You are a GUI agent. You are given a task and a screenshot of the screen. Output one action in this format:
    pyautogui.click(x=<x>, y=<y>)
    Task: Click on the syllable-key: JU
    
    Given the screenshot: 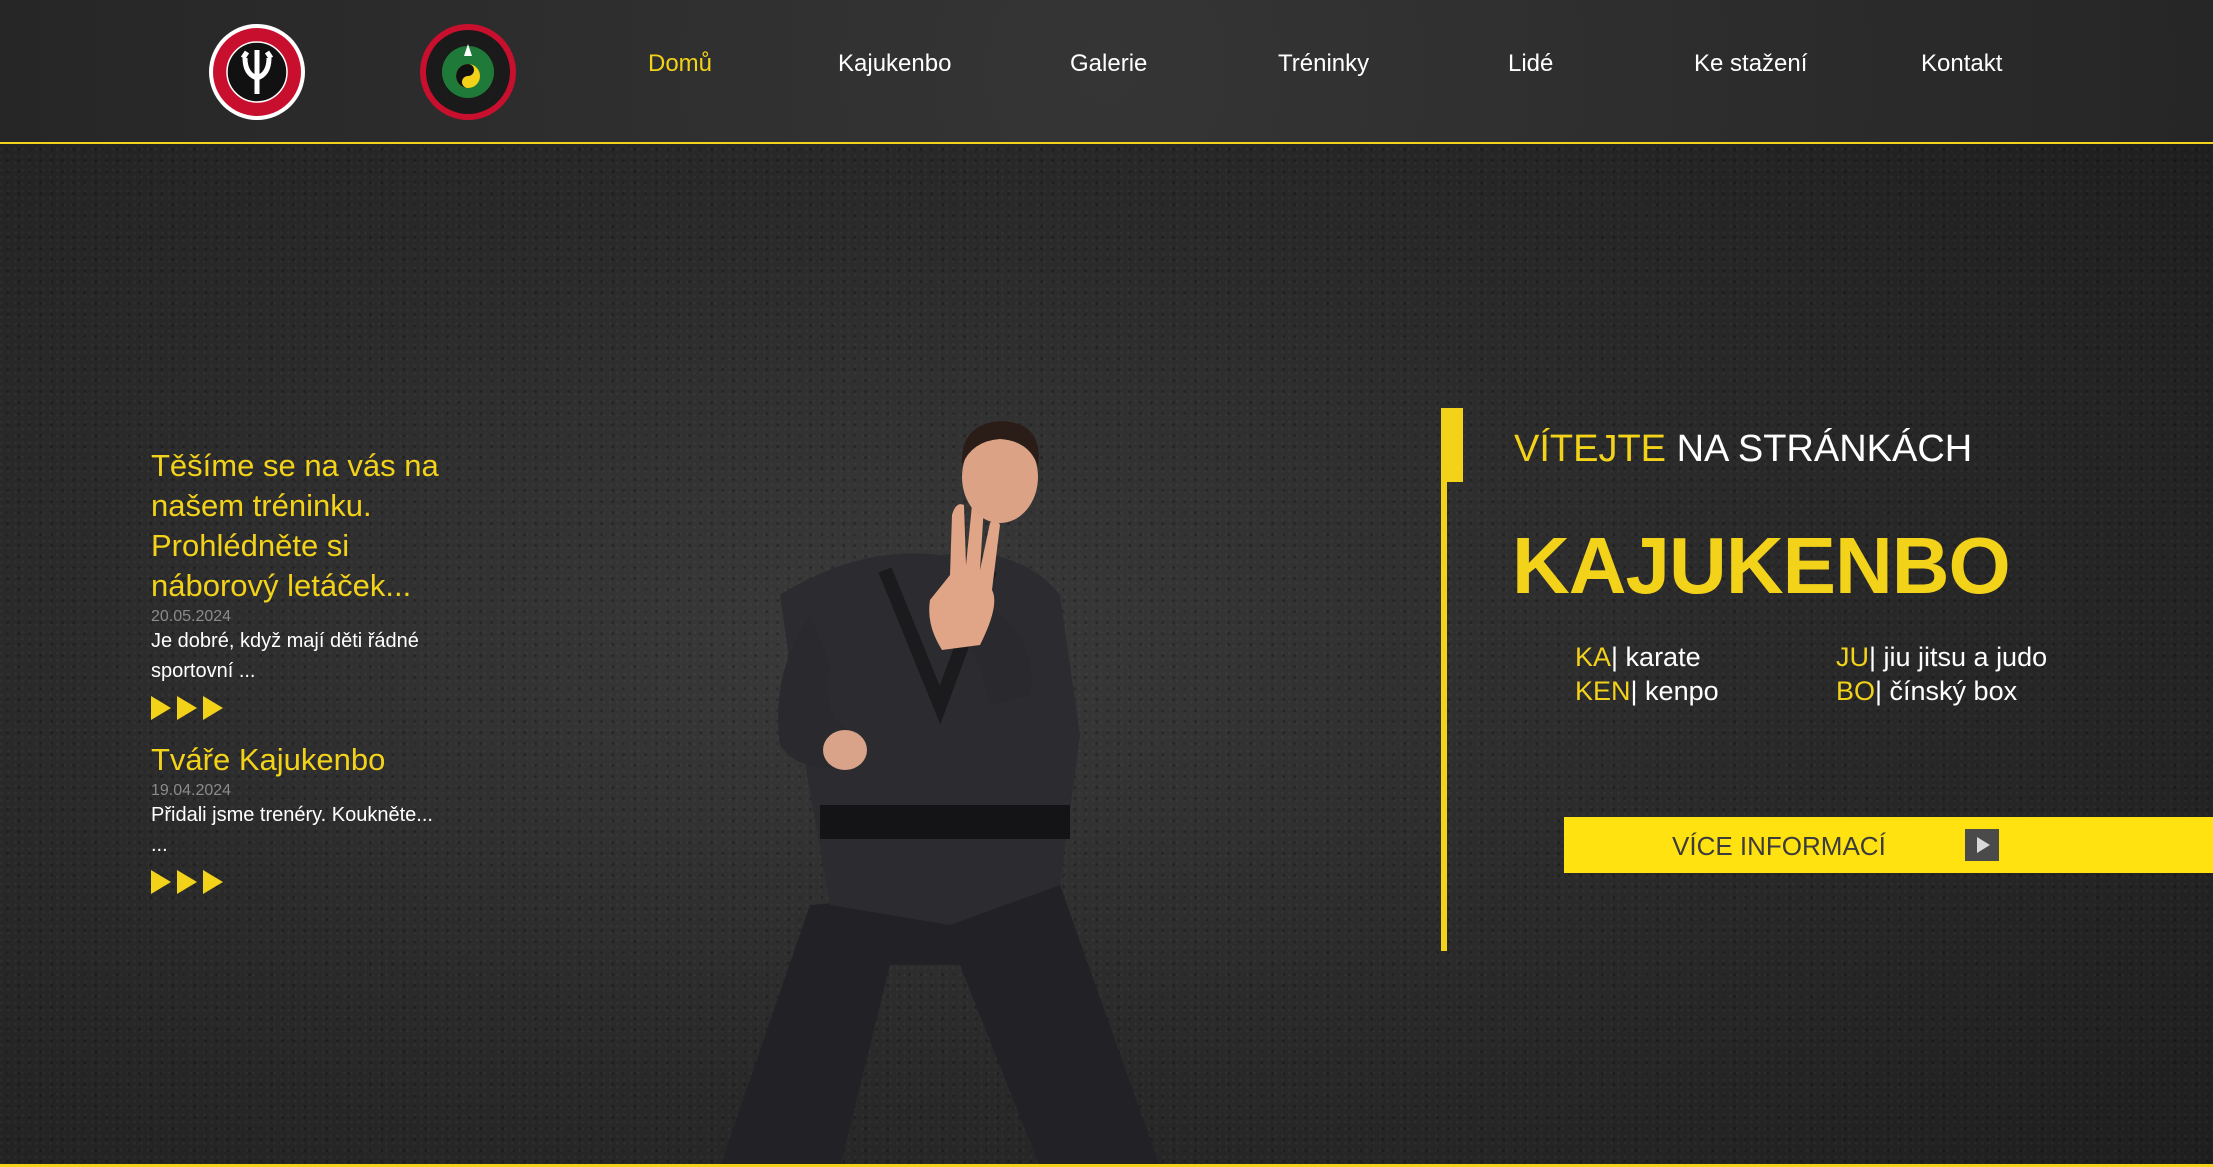 What is the action you would take?
    pyautogui.click(x=1852, y=657)
    